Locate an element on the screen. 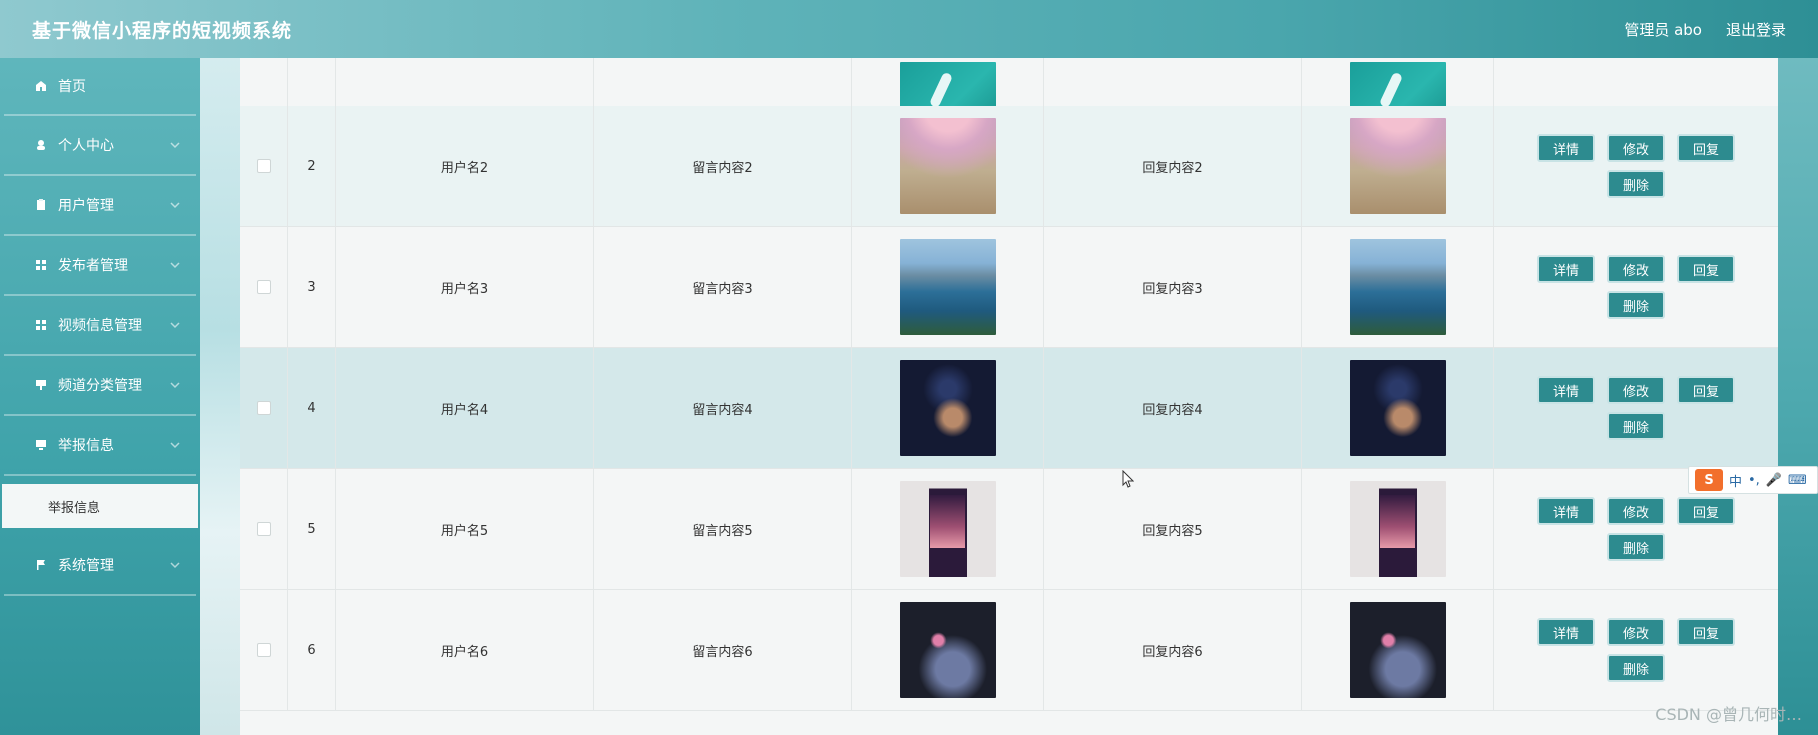 This screenshot has width=1818, height=735. ime-punct-icon: •, is located at coordinates (1754, 480).